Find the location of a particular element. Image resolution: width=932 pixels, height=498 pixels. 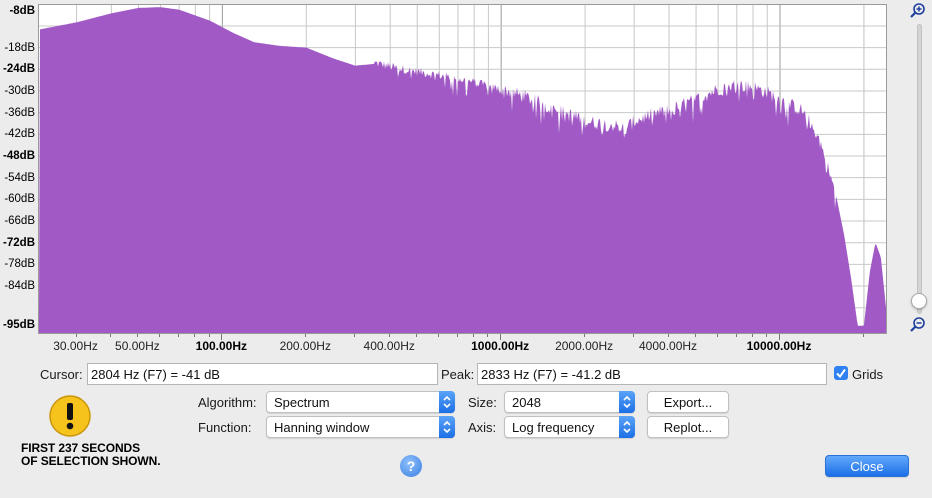

grids-checkbox is located at coordinates (841, 373).